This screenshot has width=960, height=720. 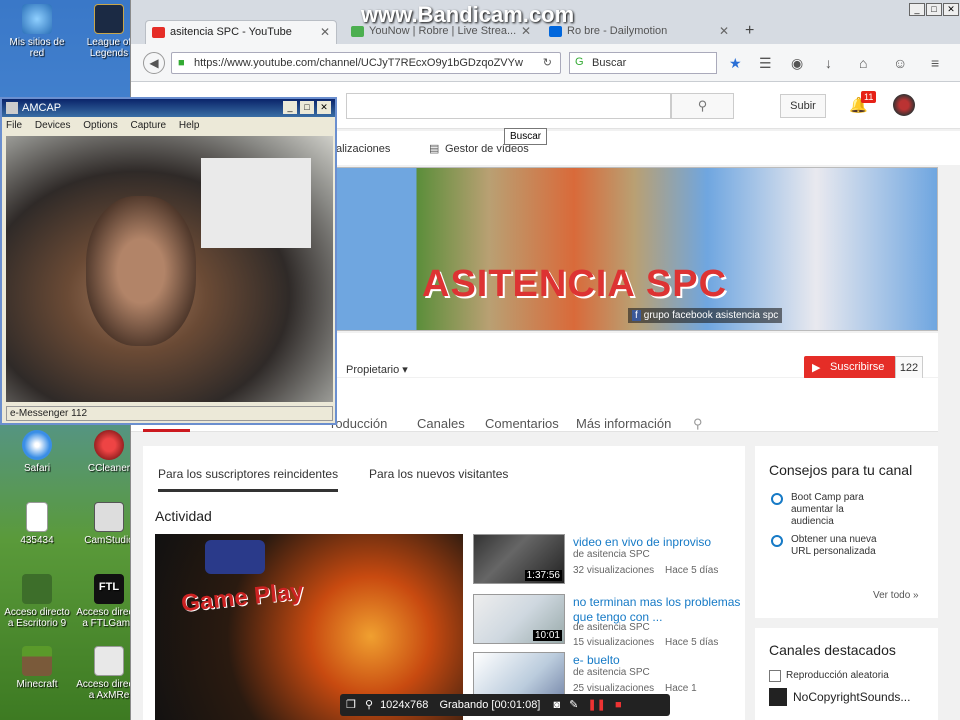 I want to click on menu-devices: Devices, so click(x=53, y=125).